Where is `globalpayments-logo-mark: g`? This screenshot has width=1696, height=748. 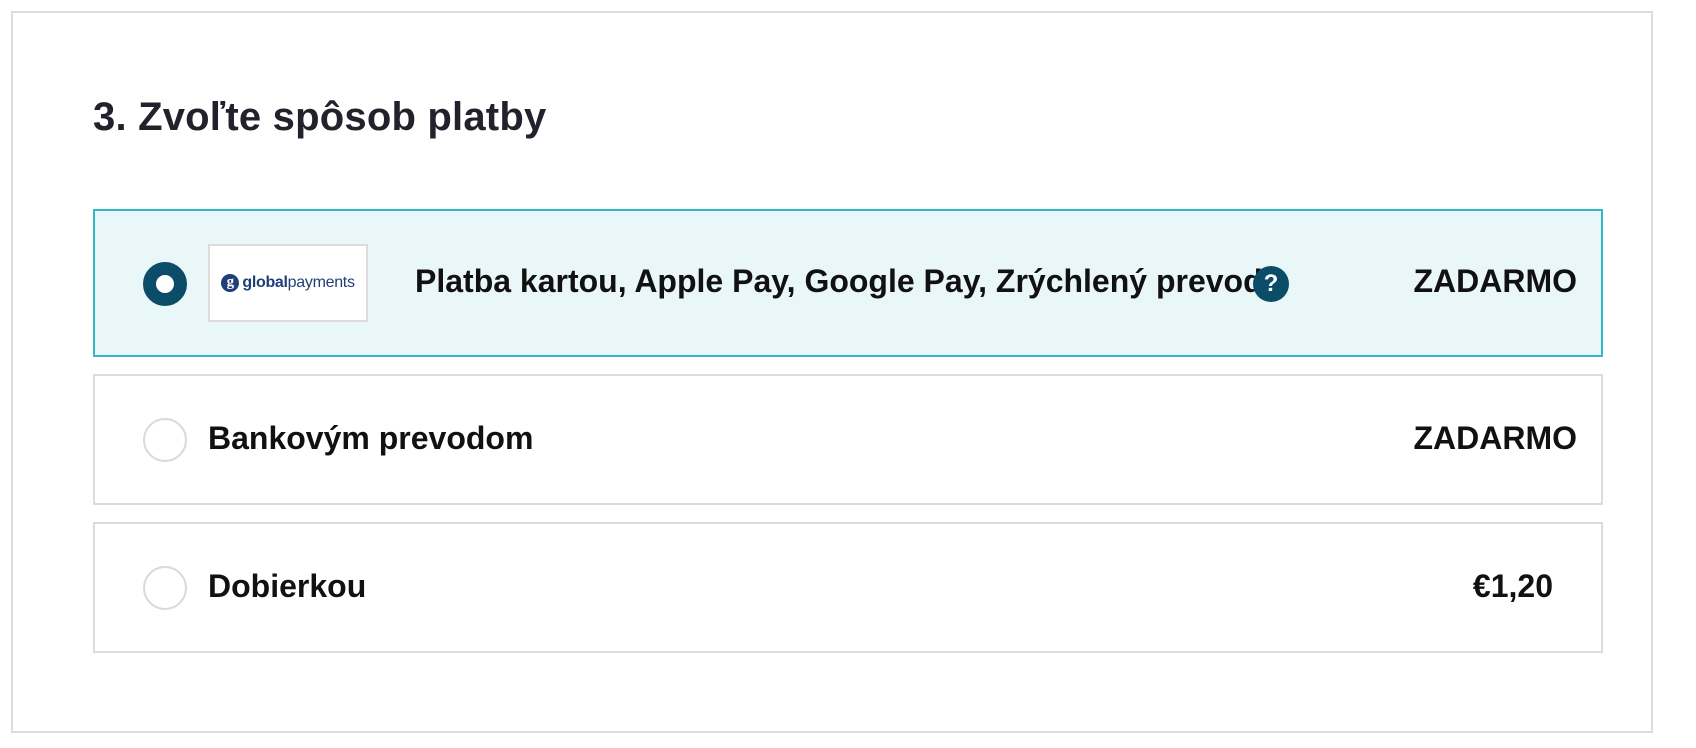 globalpayments-logo-mark: g is located at coordinates (230, 283).